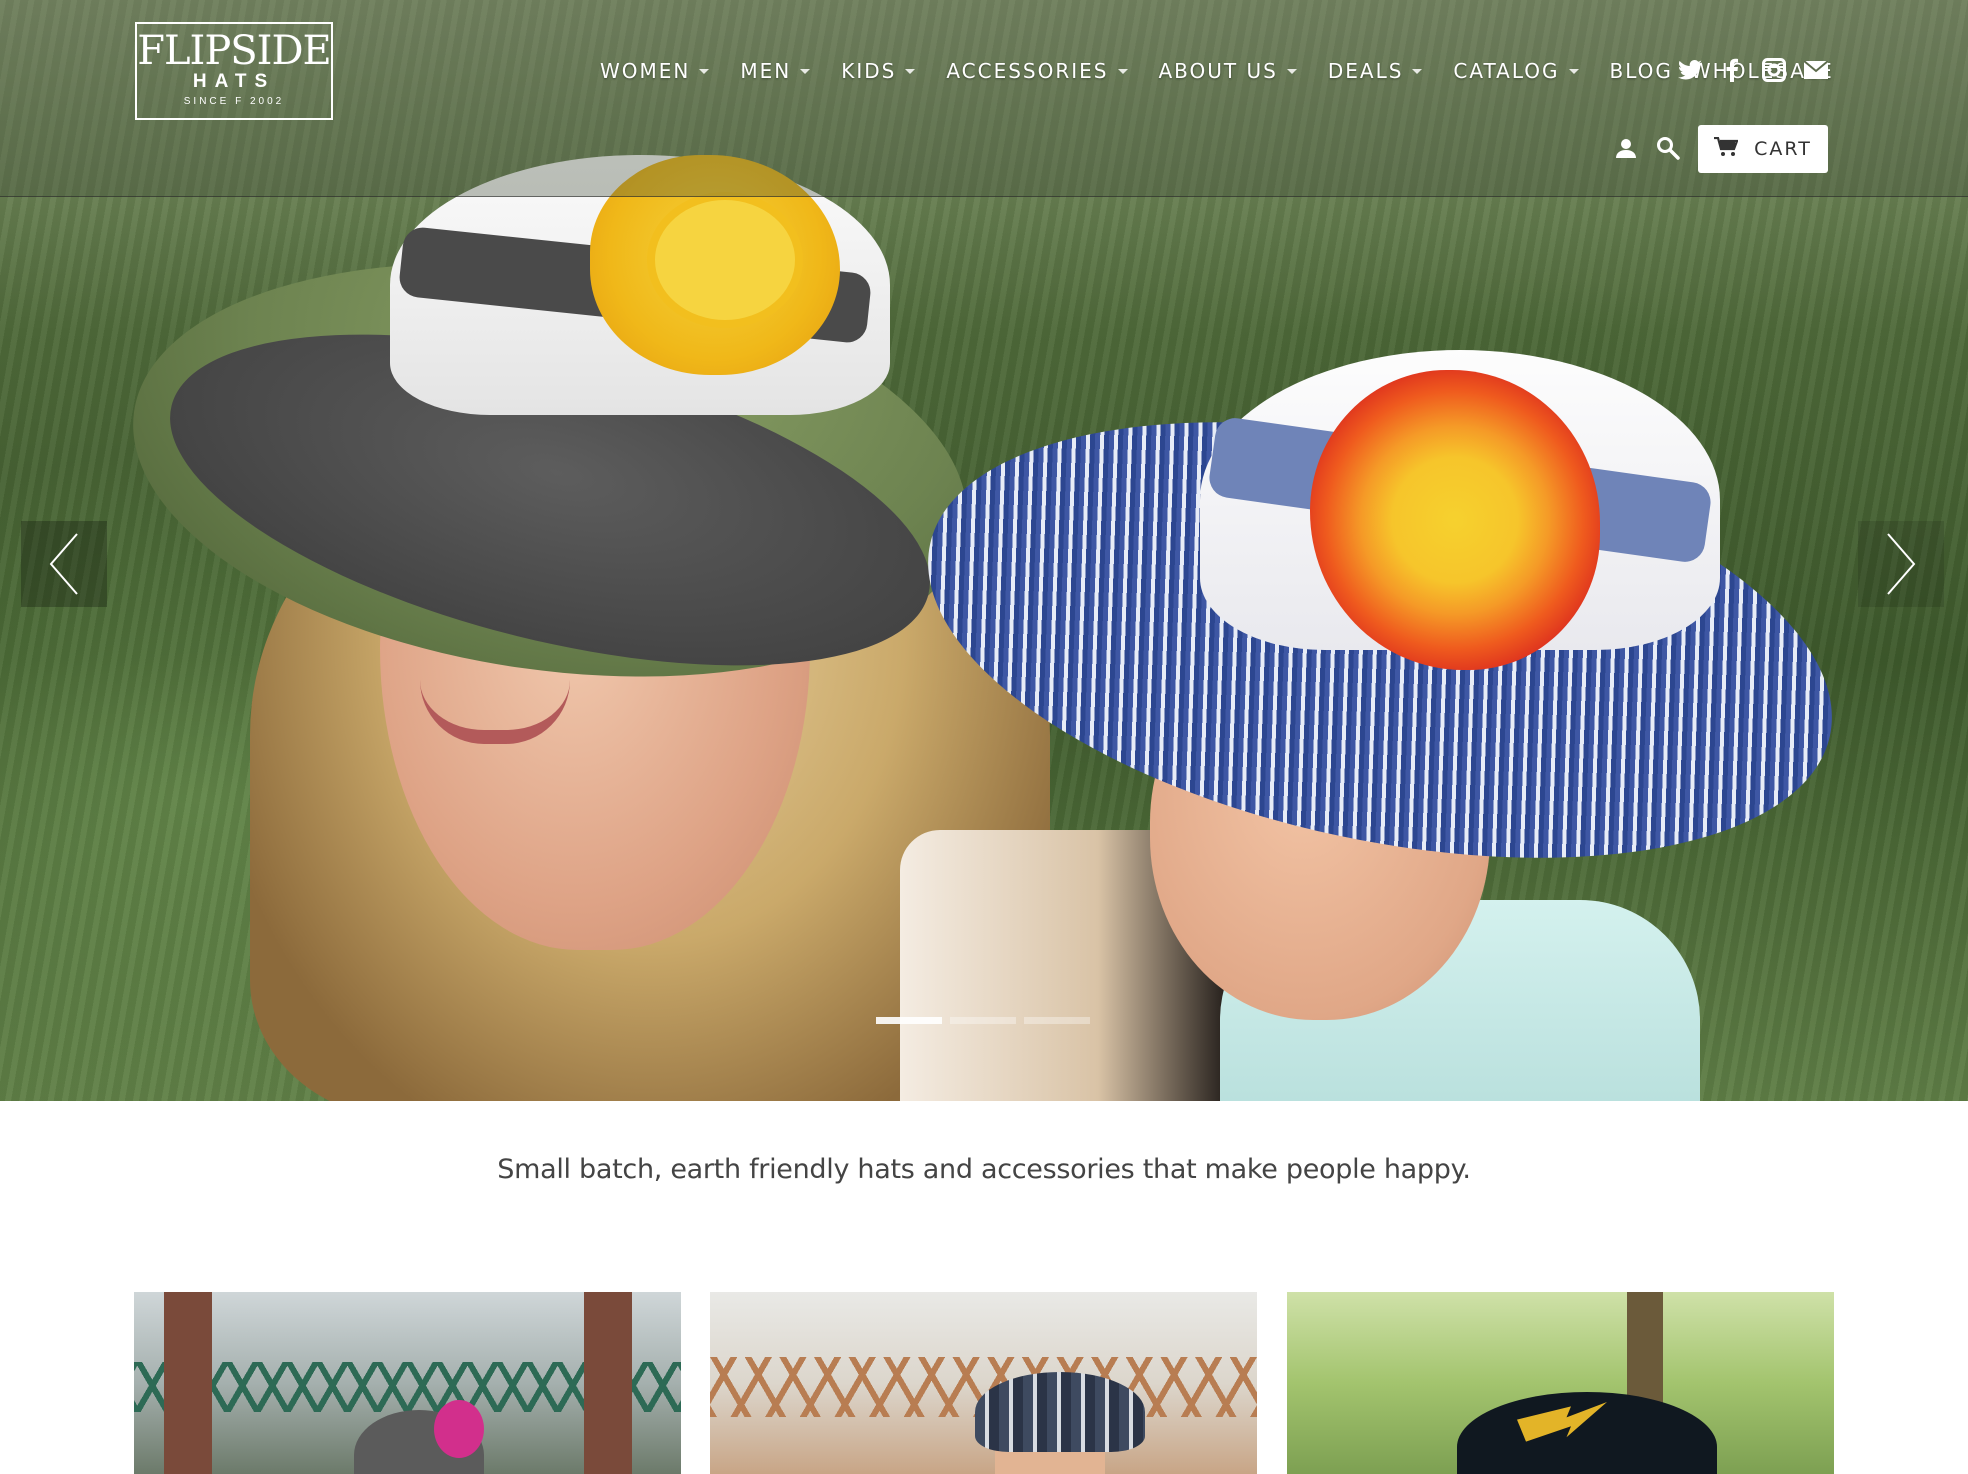 The width and height of the screenshot is (1968, 1474). What do you see at coordinates (234, 51) in the screenshot?
I see `logo-wordmark: FLIPSIDE` at bounding box center [234, 51].